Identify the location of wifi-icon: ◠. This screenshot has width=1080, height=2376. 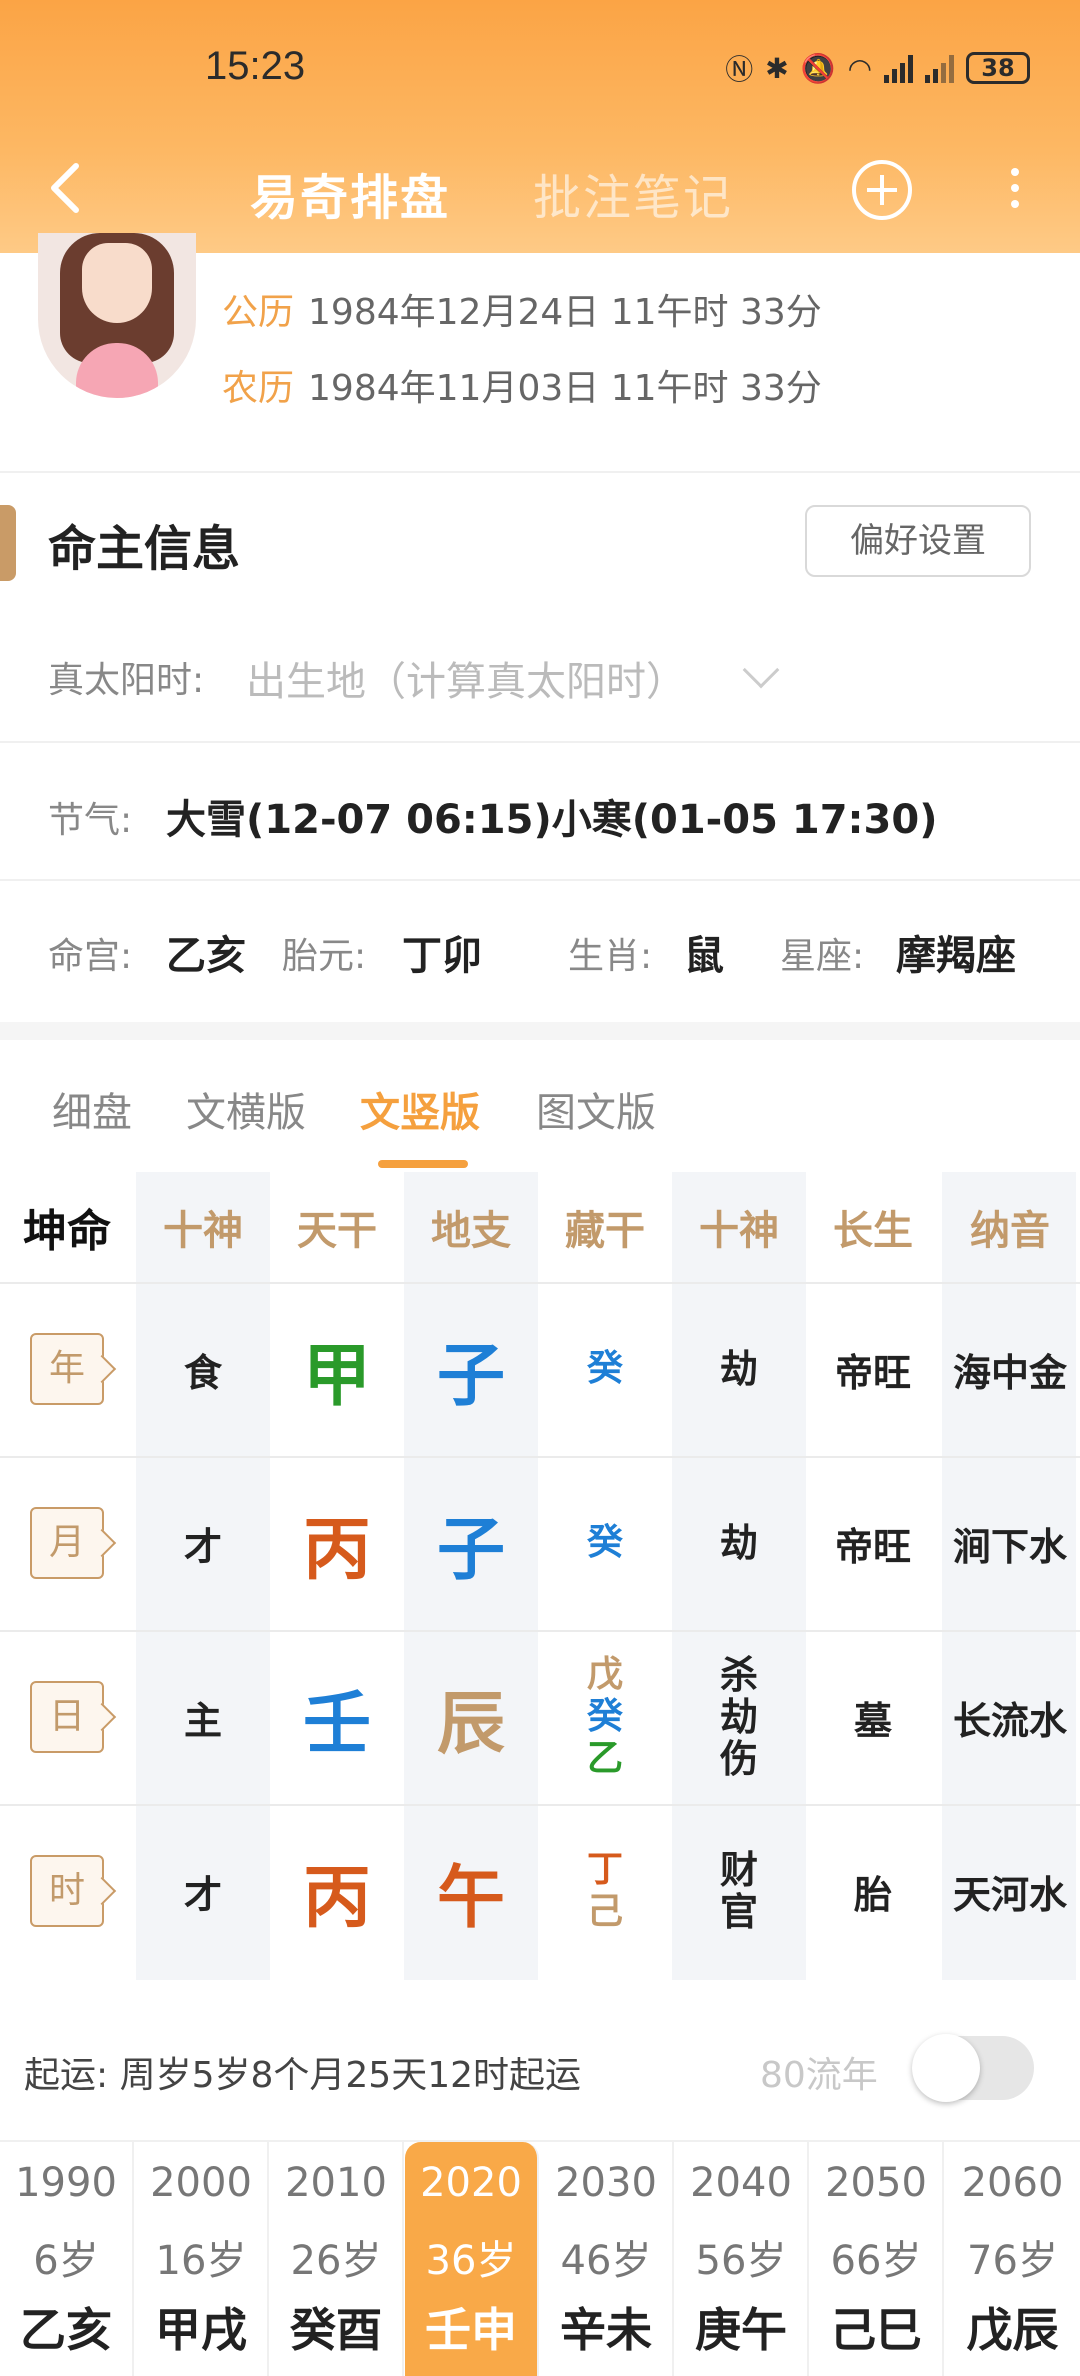
(859, 68).